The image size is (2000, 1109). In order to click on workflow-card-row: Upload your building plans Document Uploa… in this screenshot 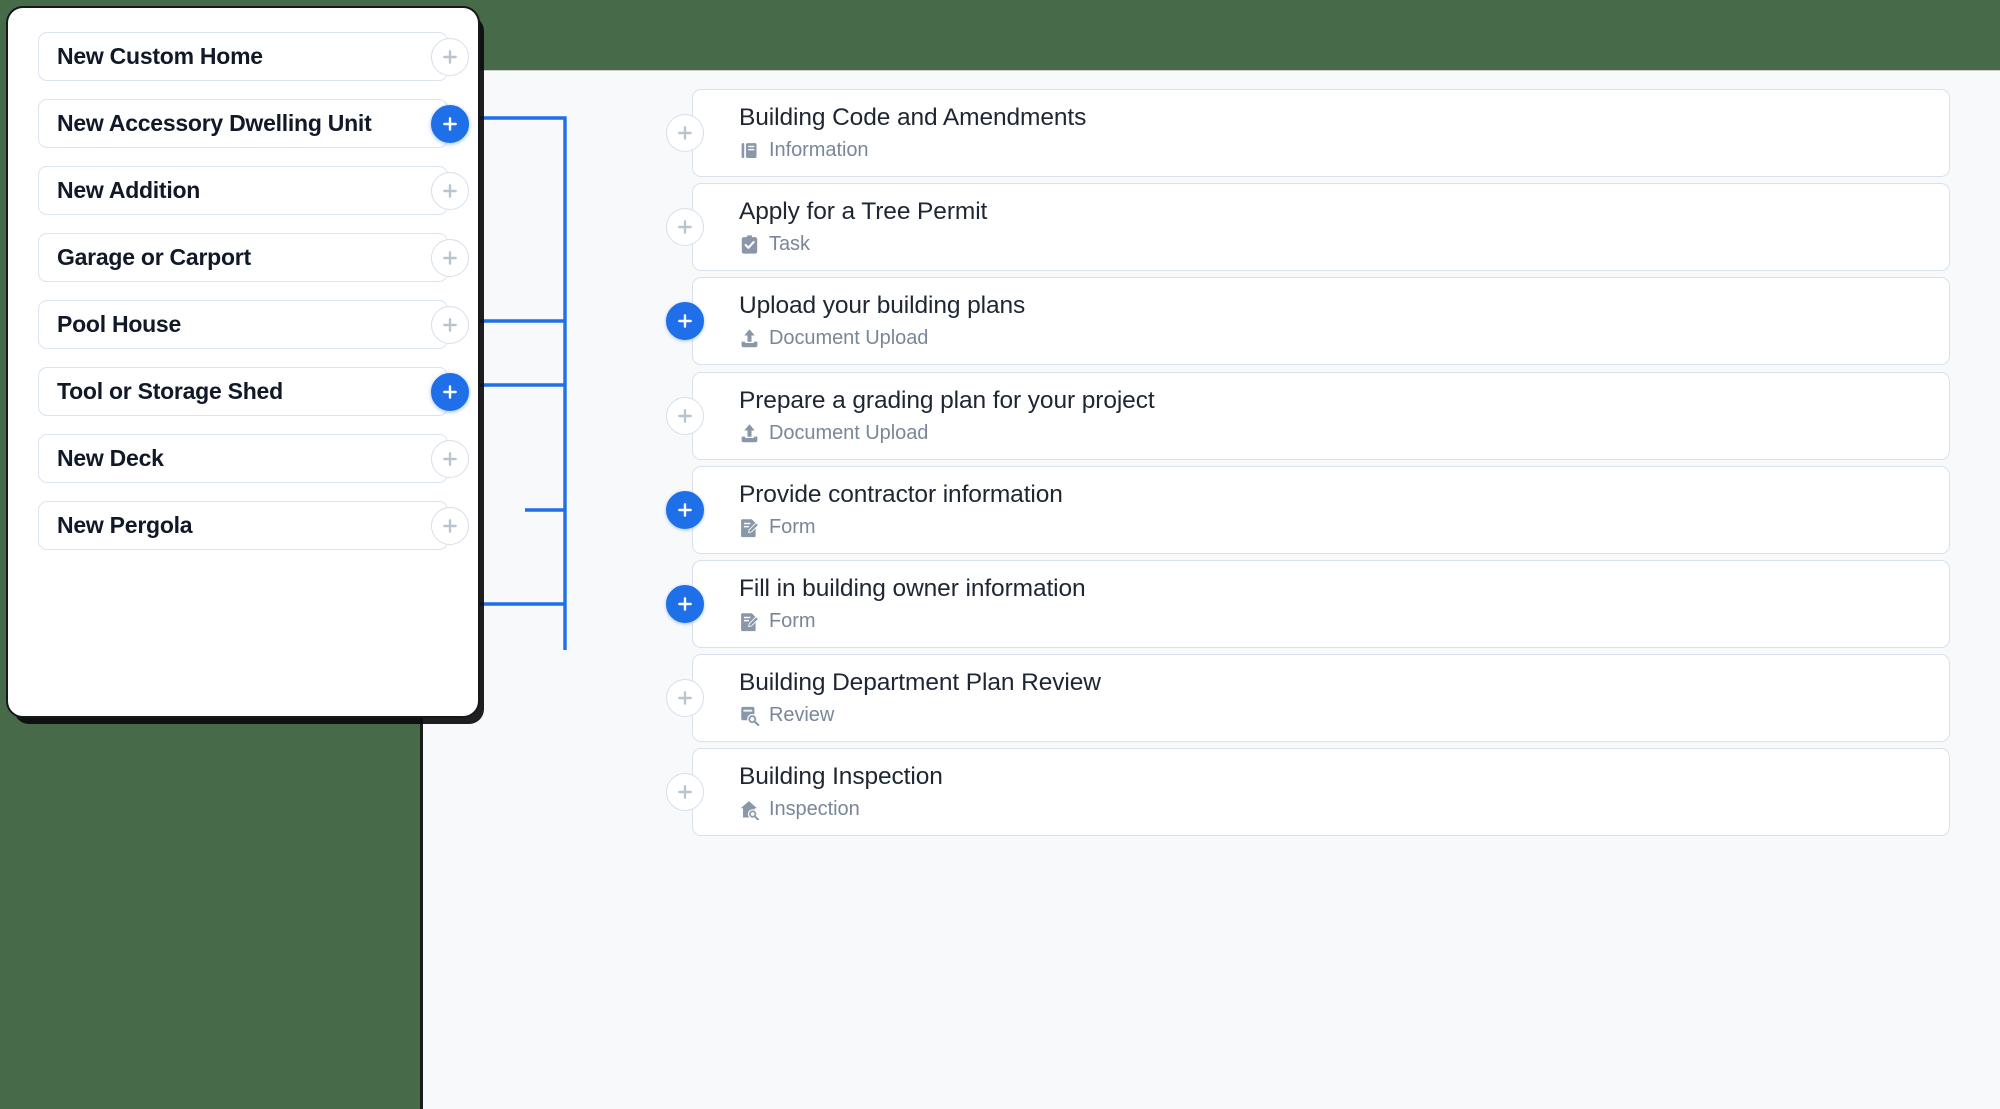, I will do `click(1308, 321)`.